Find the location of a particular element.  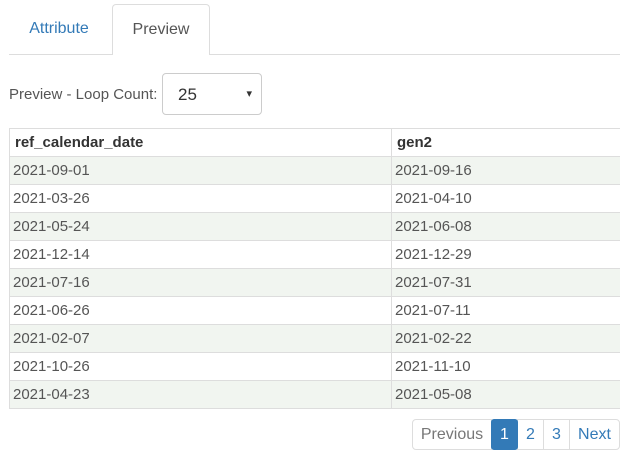

table-cell: 2021-09-16 is located at coordinates (505, 170).